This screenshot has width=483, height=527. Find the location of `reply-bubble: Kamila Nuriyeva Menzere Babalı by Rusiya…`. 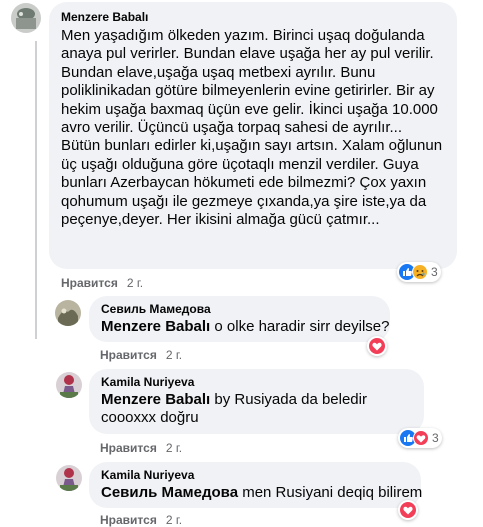

reply-bubble: Kamila Nuriyeva Menzere Babalı by Rusiya… is located at coordinates (256, 401).